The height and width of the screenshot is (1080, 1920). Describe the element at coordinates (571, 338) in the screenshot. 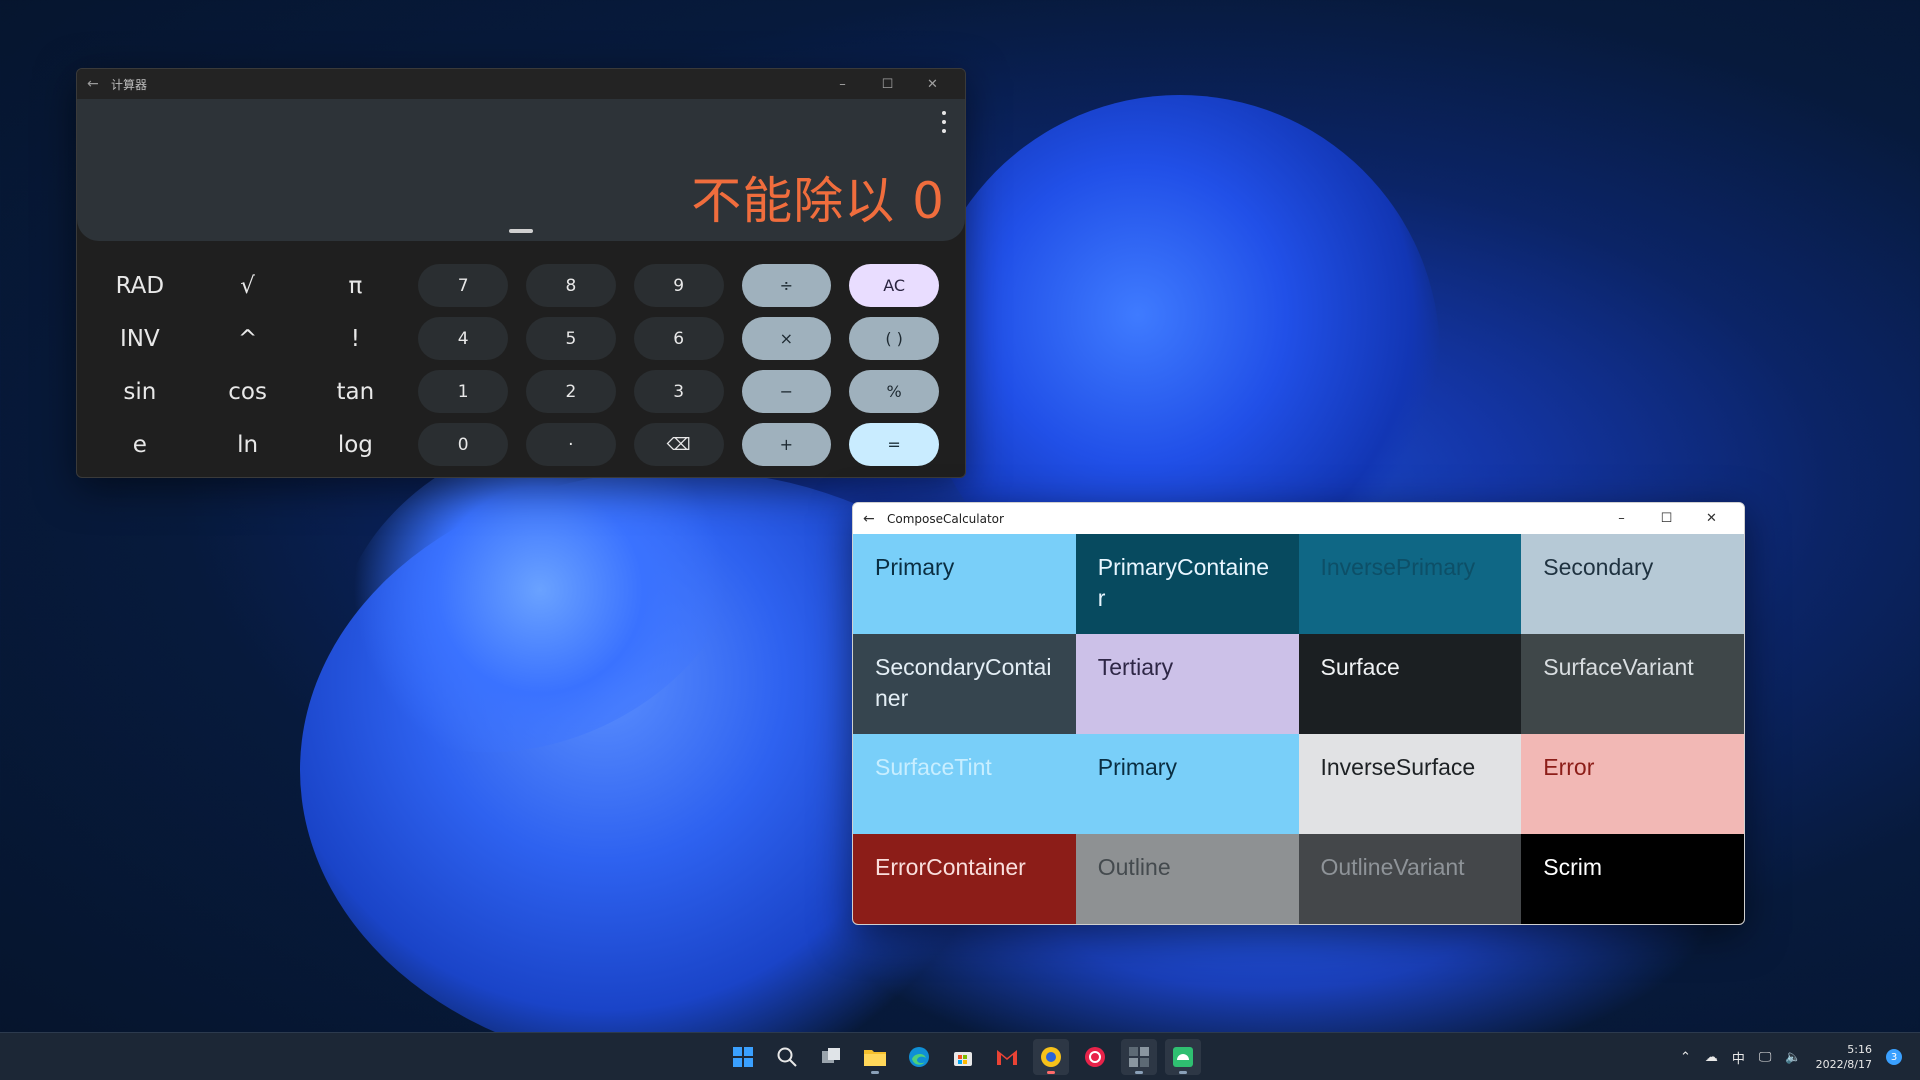

I see `key-num: 5` at that location.